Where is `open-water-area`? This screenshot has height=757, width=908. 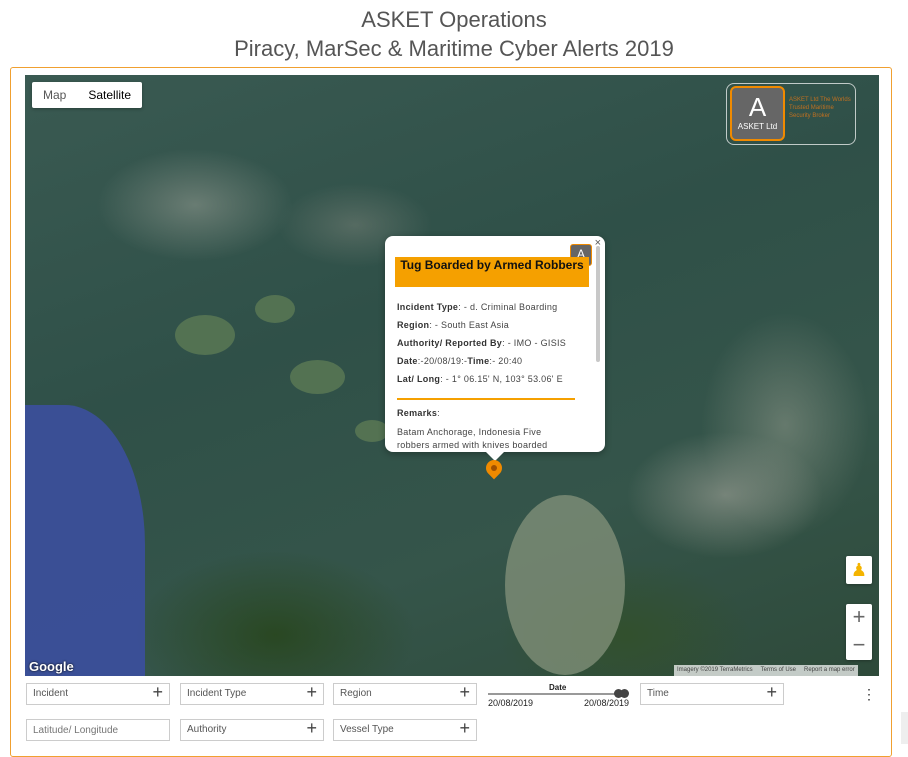
open-water-area is located at coordinates (85, 540).